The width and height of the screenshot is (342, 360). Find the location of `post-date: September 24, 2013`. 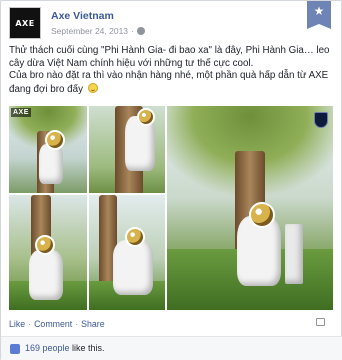

post-date: September 24, 2013 is located at coordinates (89, 31).